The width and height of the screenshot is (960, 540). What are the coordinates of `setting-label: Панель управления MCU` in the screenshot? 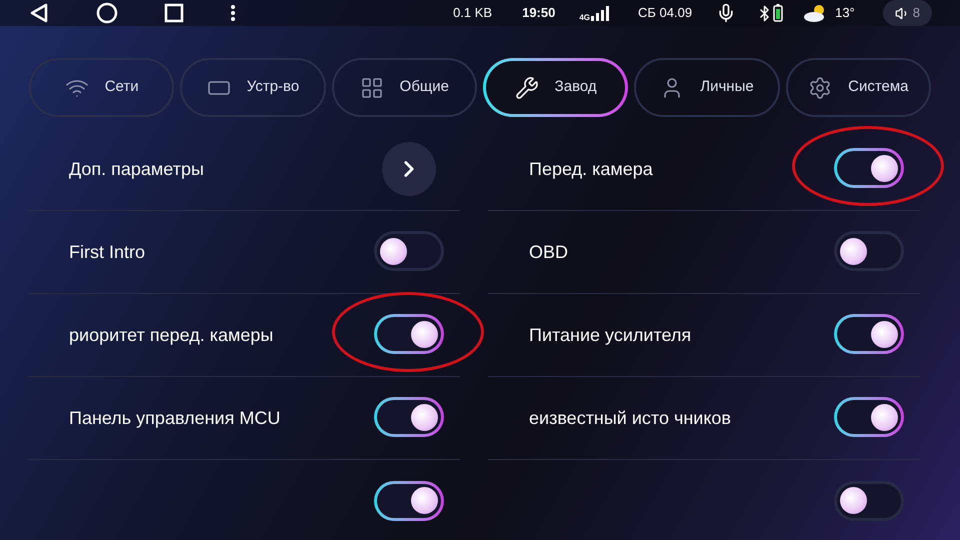 It's located at (174, 418).